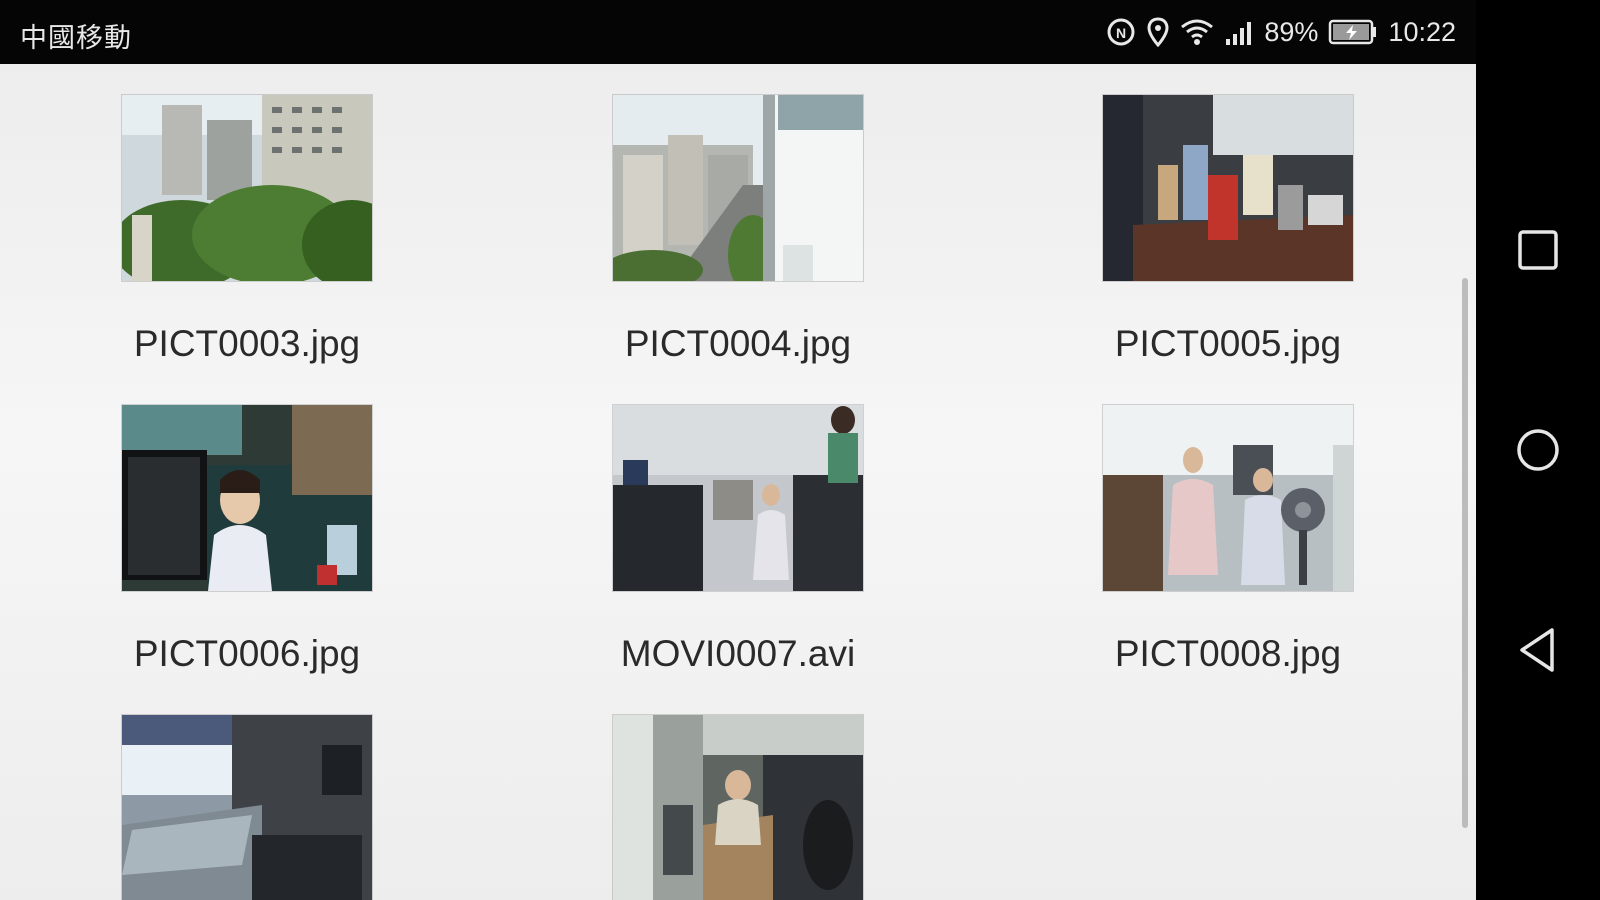 The image size is (1600, 900). Describe the element at coordinates (1197, 32) in the screenshot. I see `wifi-icon` at that location.